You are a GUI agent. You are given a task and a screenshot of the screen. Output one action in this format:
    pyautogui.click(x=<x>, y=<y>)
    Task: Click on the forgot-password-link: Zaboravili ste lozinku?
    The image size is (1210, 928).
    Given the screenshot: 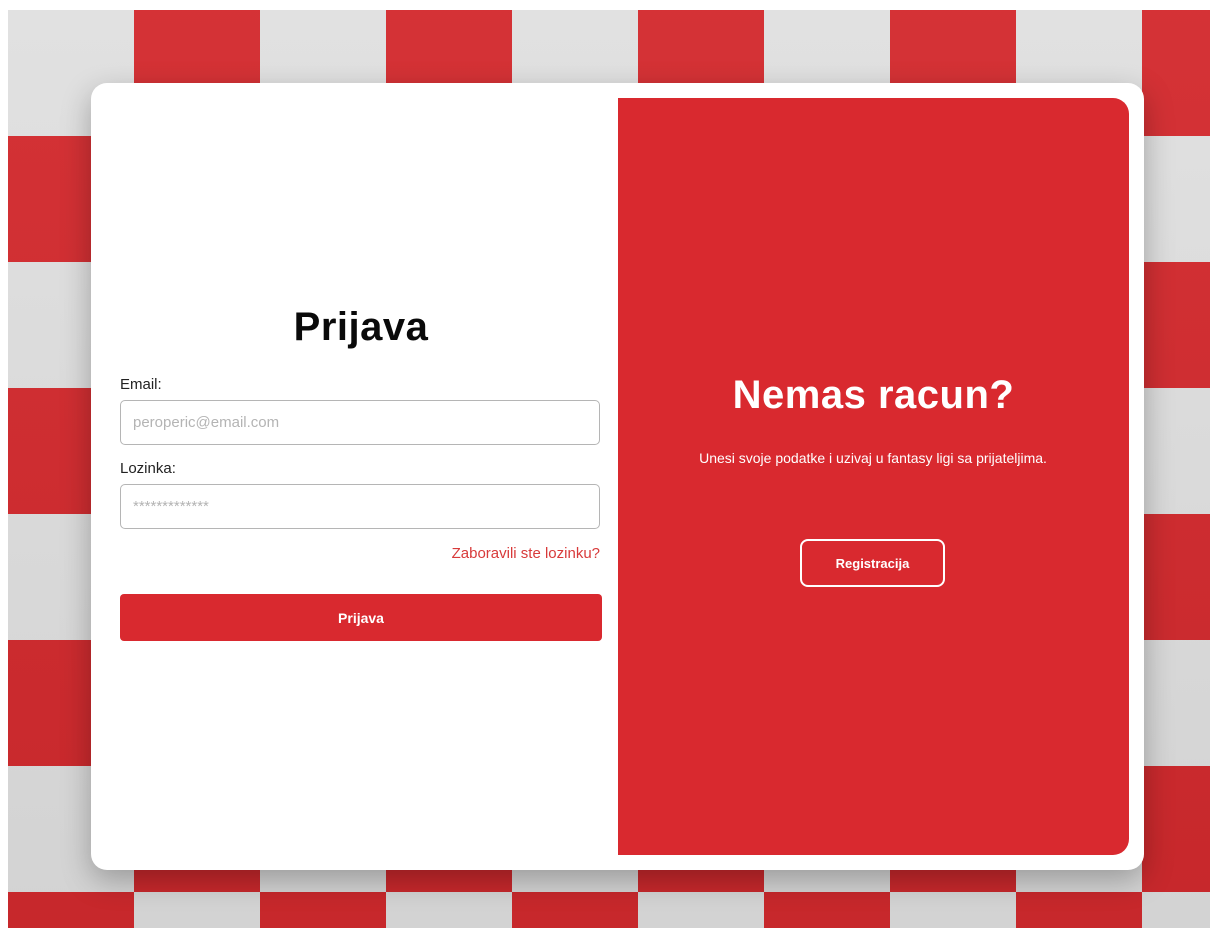 What is the action you would take?
    pyautogui.click(x=526, y=553)
    